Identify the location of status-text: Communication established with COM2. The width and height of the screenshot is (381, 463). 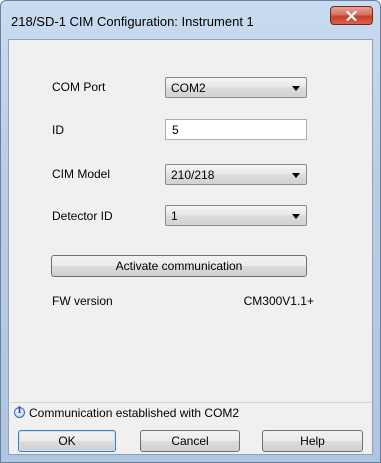
(134, 413).